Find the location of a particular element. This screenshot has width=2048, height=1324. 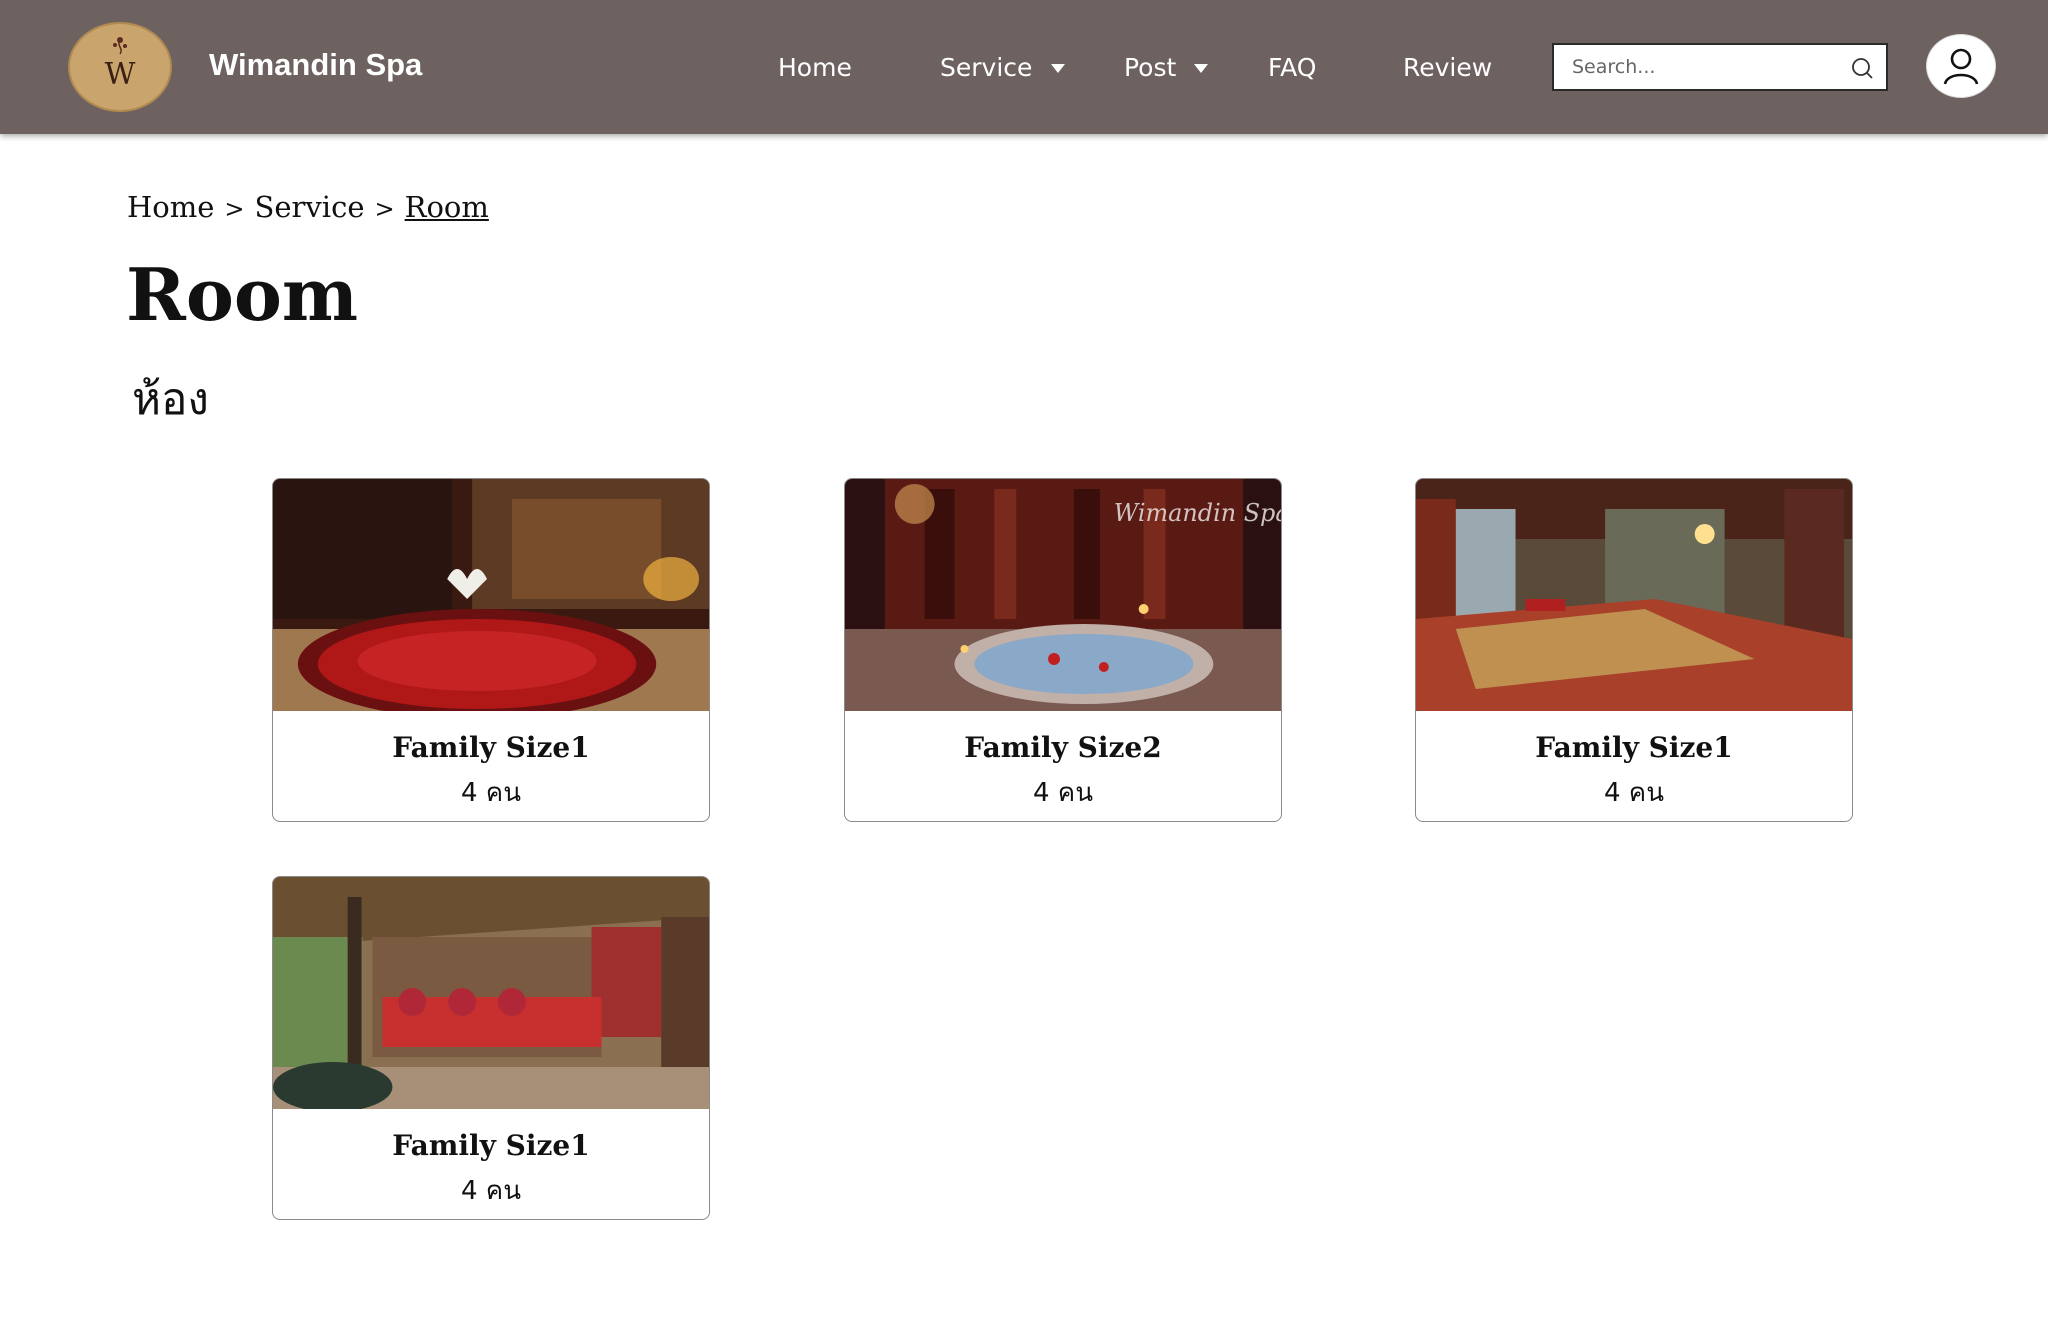

user-account-icon is located at coordinates (1961, 66).